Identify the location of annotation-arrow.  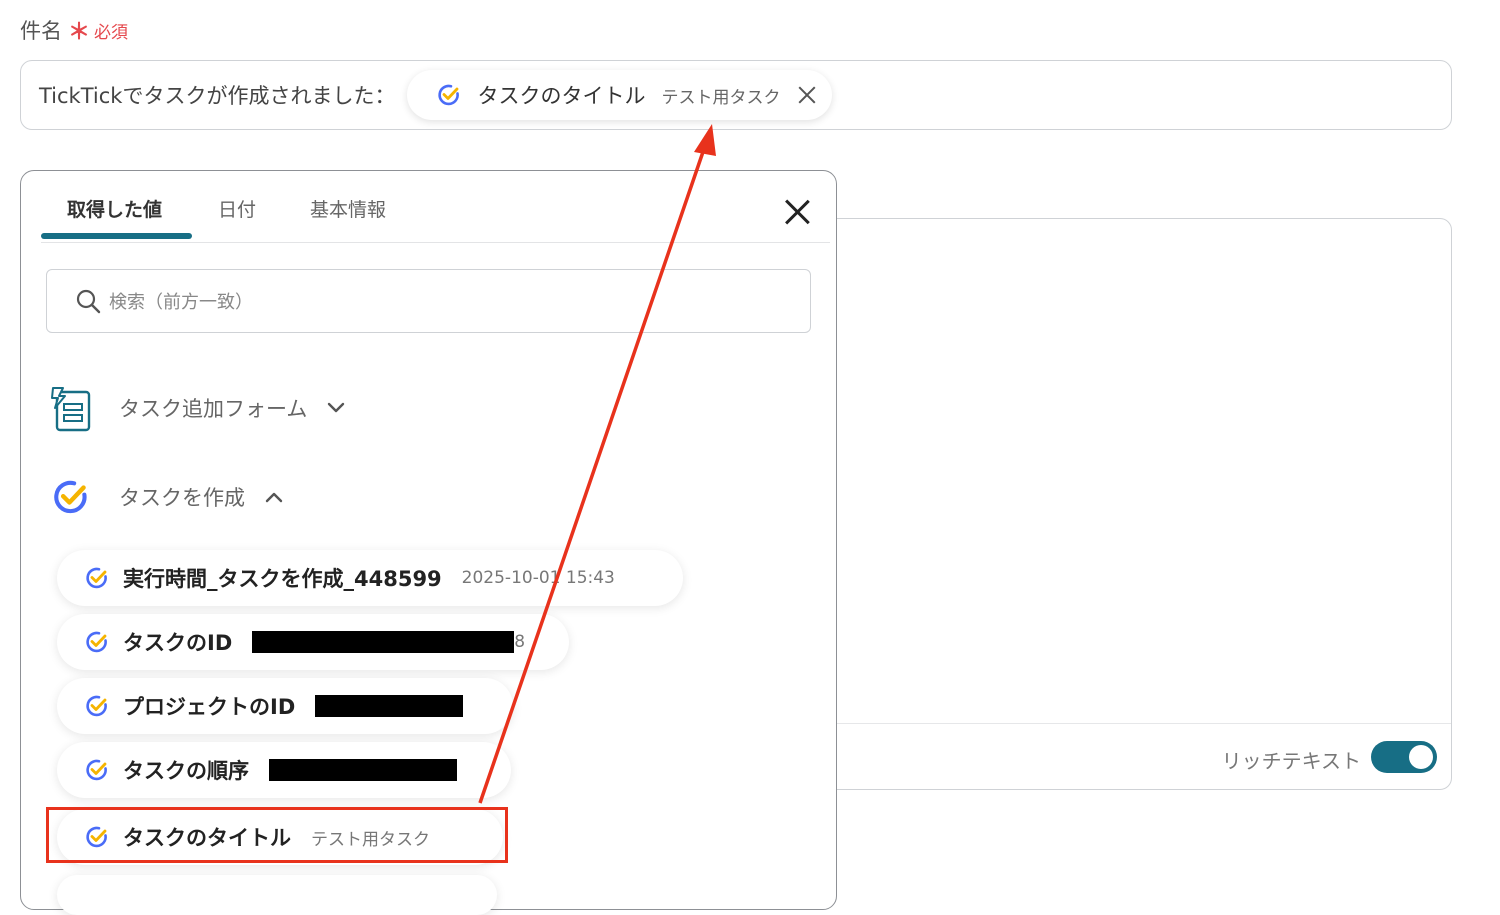
(597, 464).